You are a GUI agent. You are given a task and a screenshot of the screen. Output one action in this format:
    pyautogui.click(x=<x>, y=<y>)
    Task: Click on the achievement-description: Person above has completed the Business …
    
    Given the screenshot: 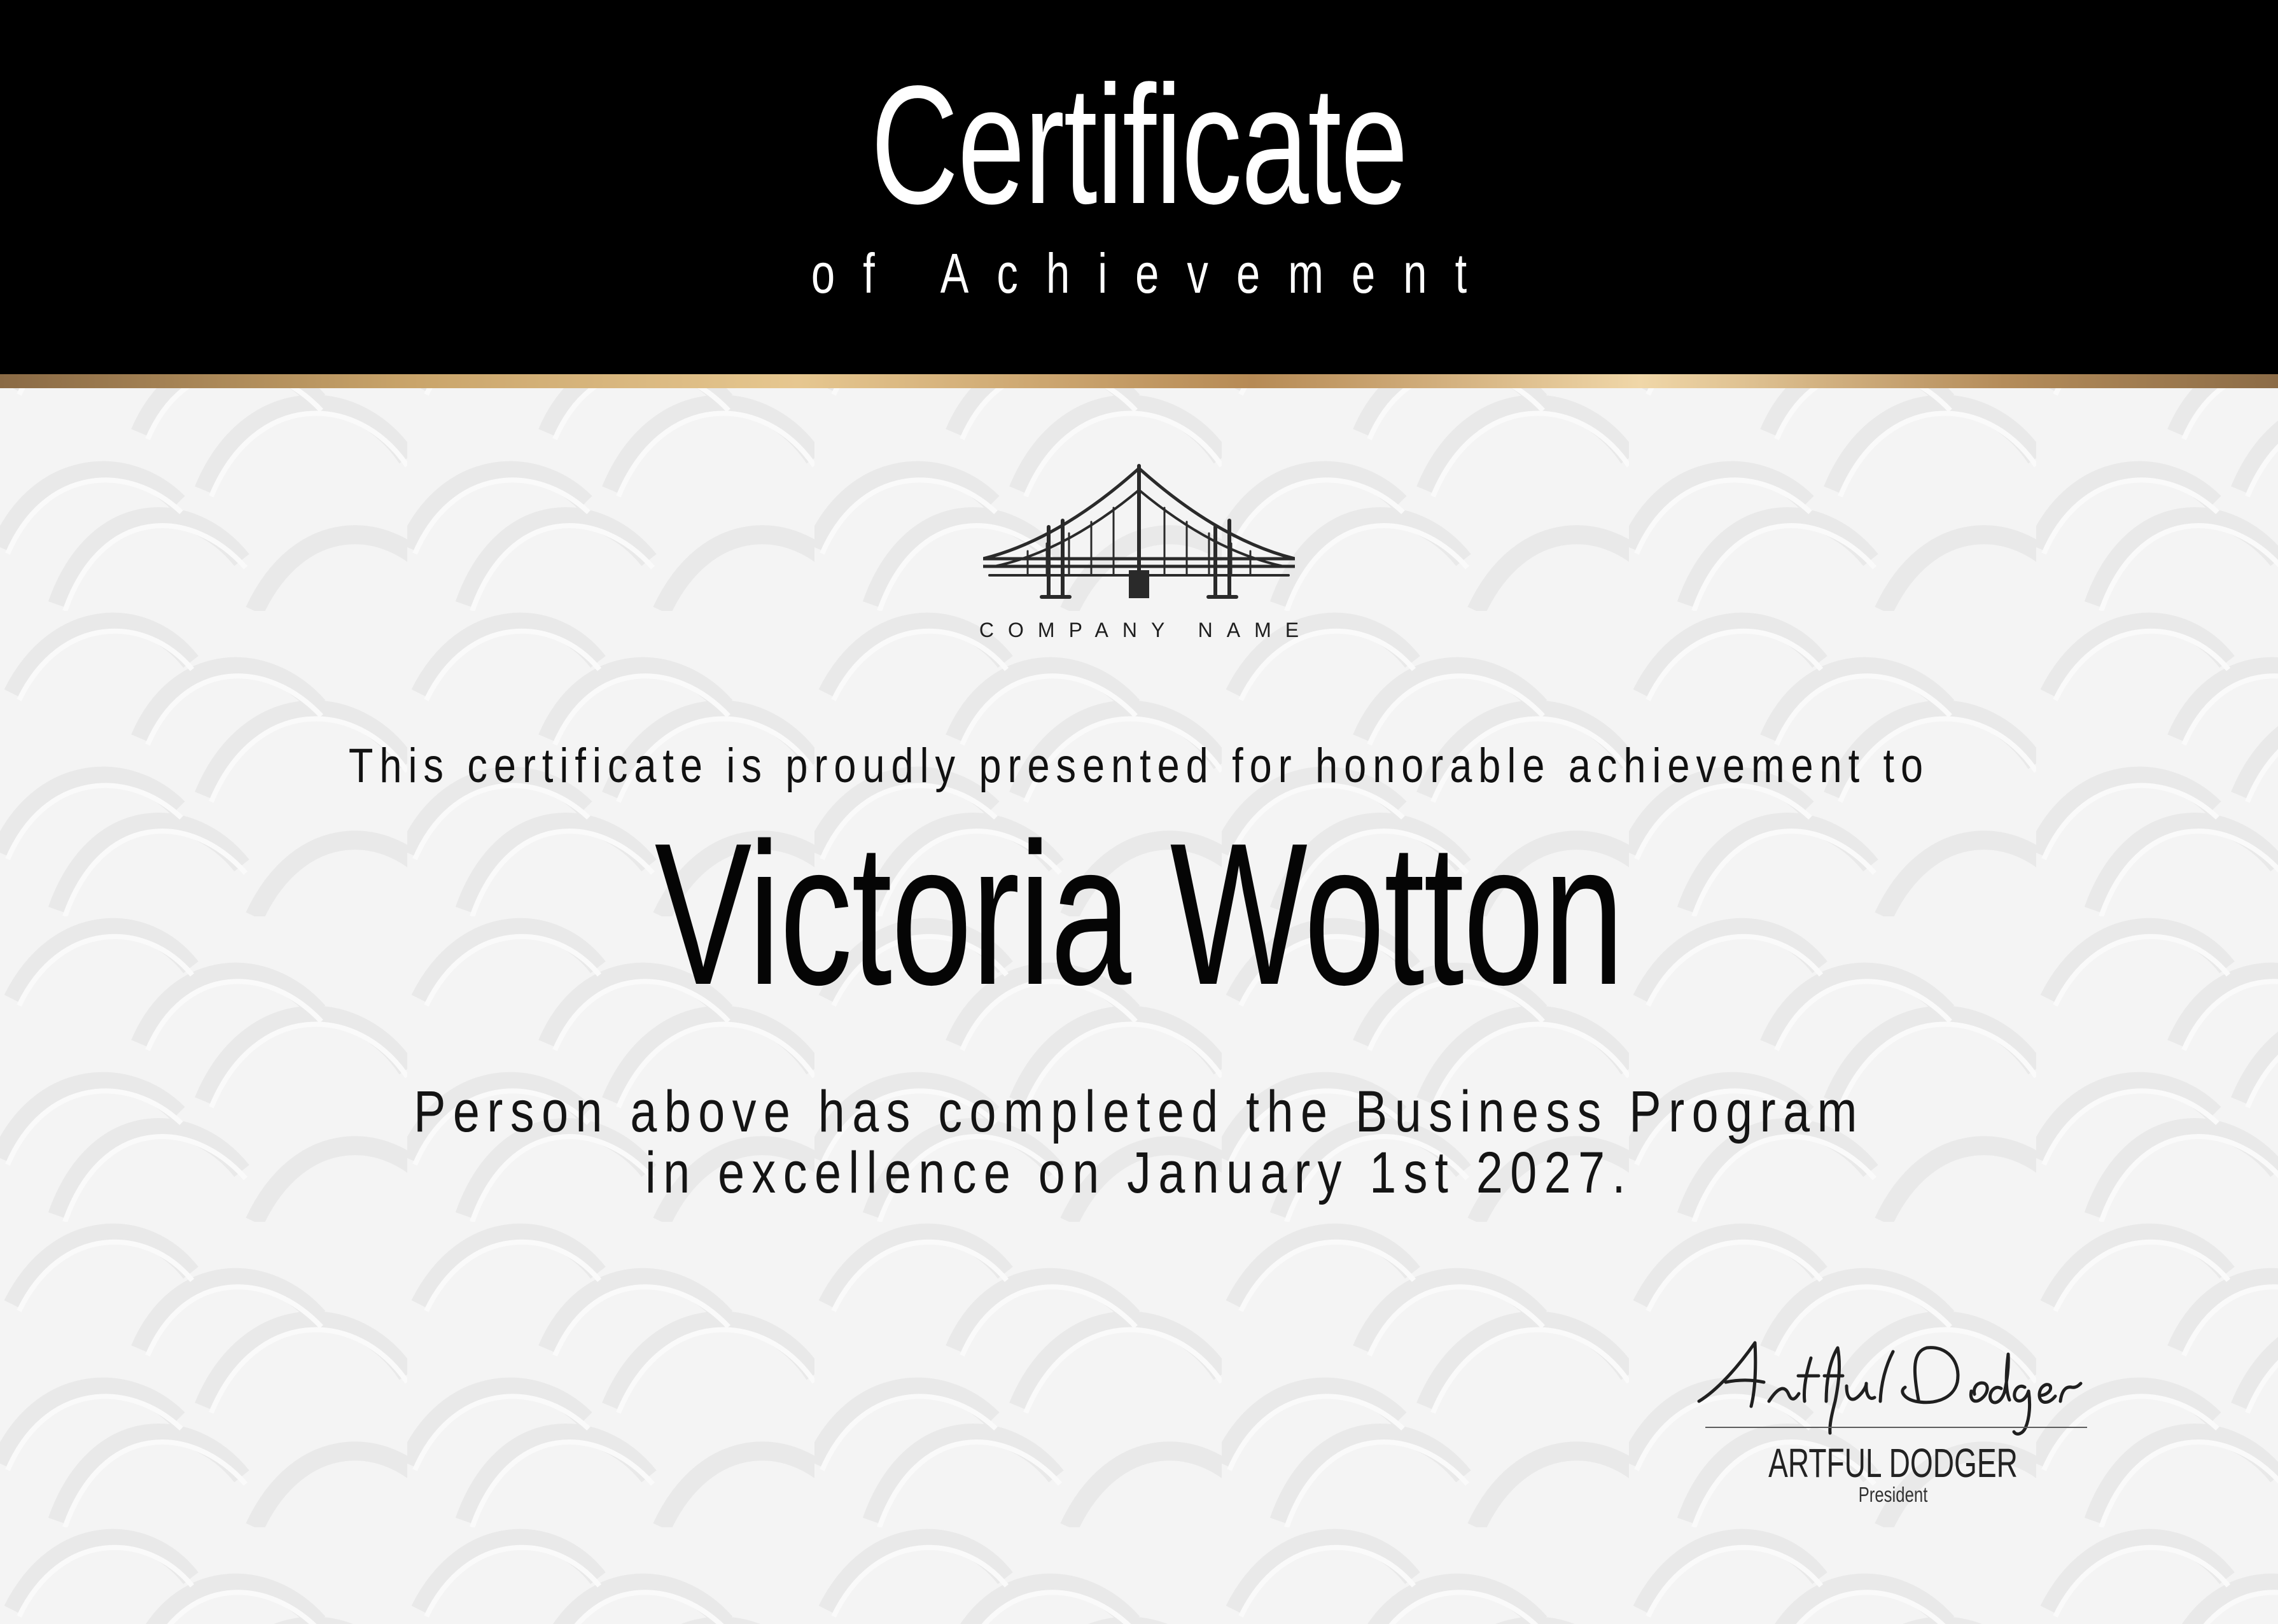 What is the action you would take?
    pyautogui.click(x=1139, y=1142)
    